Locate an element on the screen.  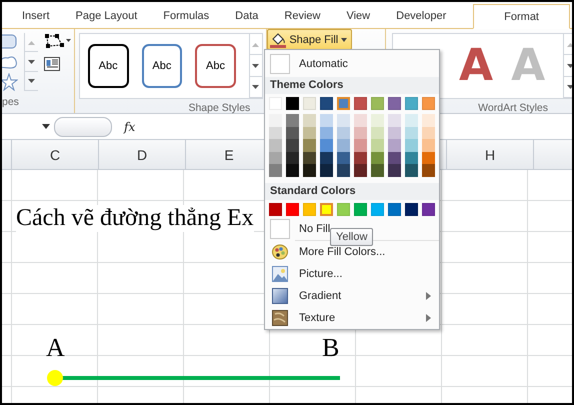
ribbon-tab: Format is located at coordinates (521, 16).